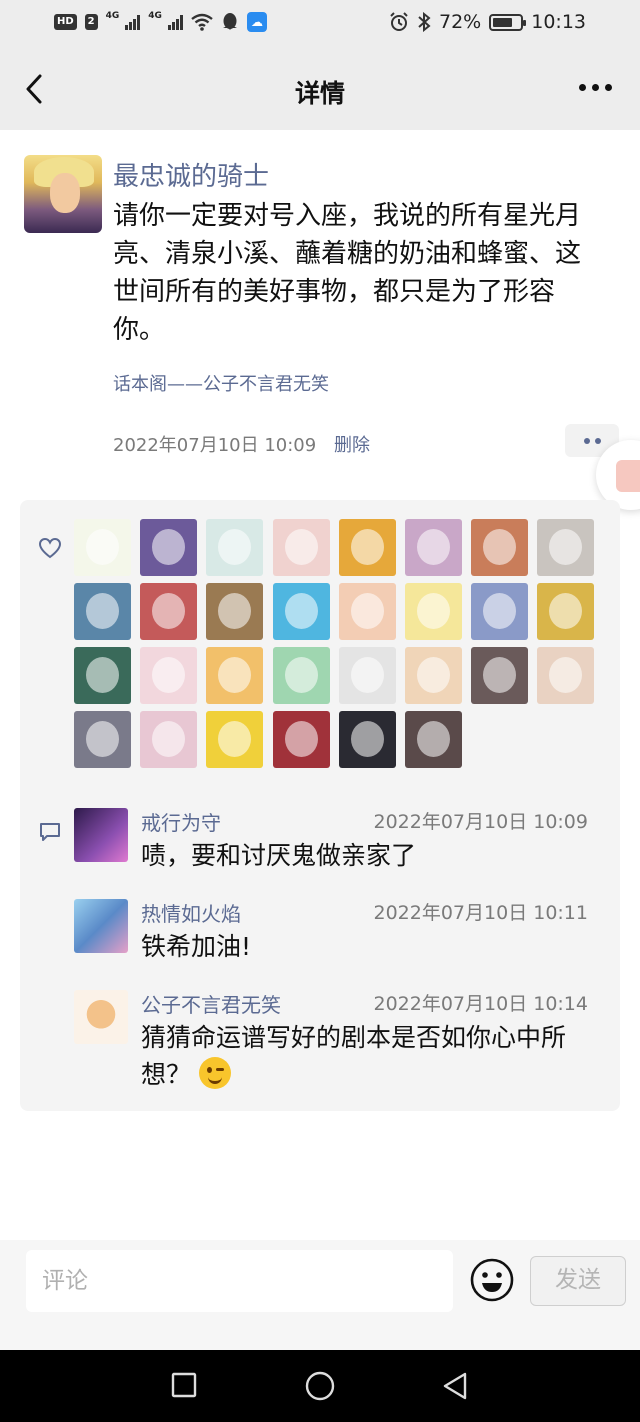  What do you see at coordinates (155, 16) in the screenshot?
I see `network-type-2: 4G` at bounding box center [155, 16].